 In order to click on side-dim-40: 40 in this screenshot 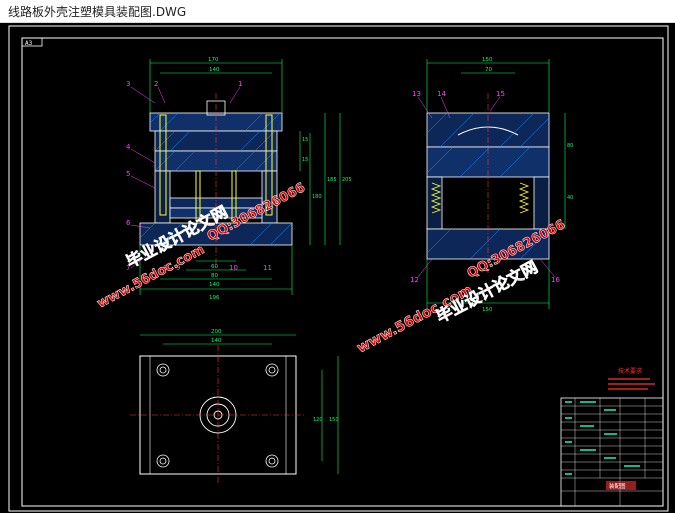, I will do `click(570, 198)`.